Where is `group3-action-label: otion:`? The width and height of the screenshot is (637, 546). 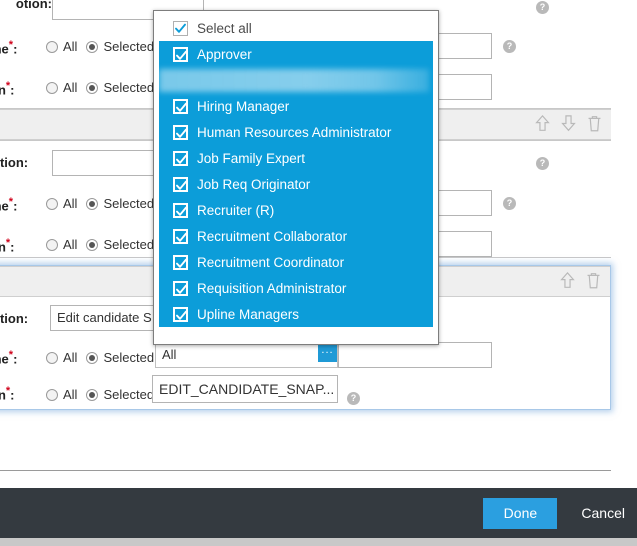 group3-action-label: otion: is located at coordinates (14, 318).